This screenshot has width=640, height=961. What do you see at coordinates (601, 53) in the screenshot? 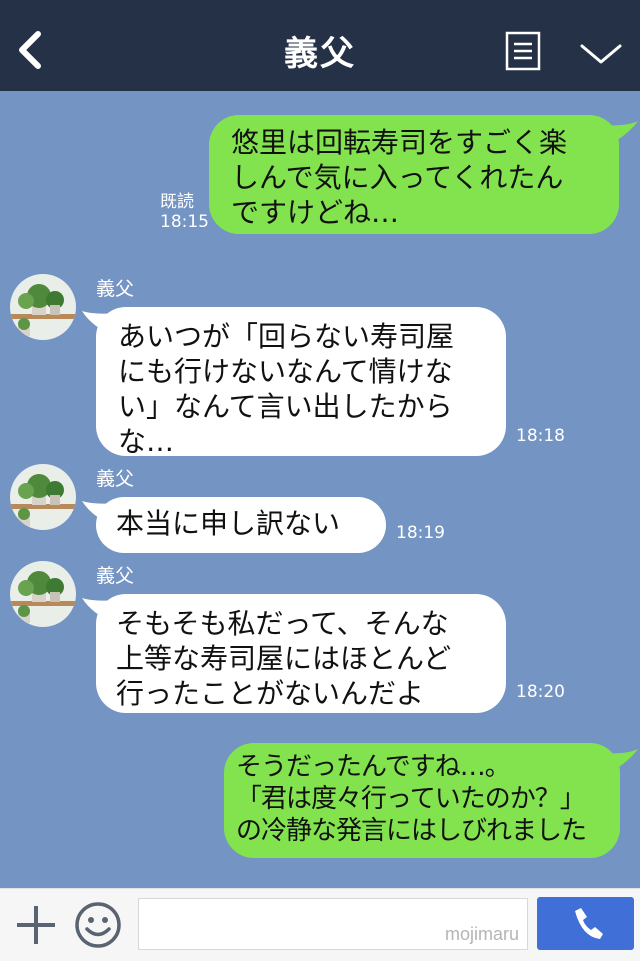
I see `chevron-down-icon` at bounding box center [601, 53].